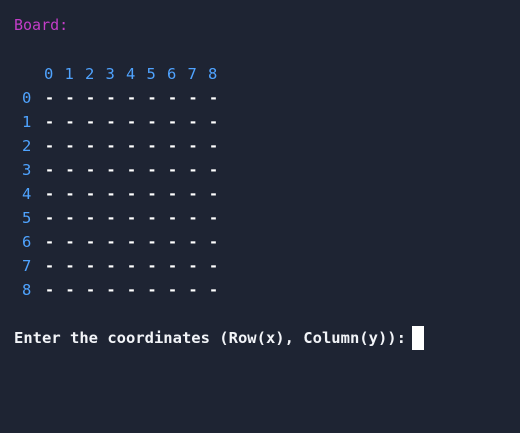 This screenshot has height=433, width=520. I want to click on board-row-7: 7---------, so click(130, 266).